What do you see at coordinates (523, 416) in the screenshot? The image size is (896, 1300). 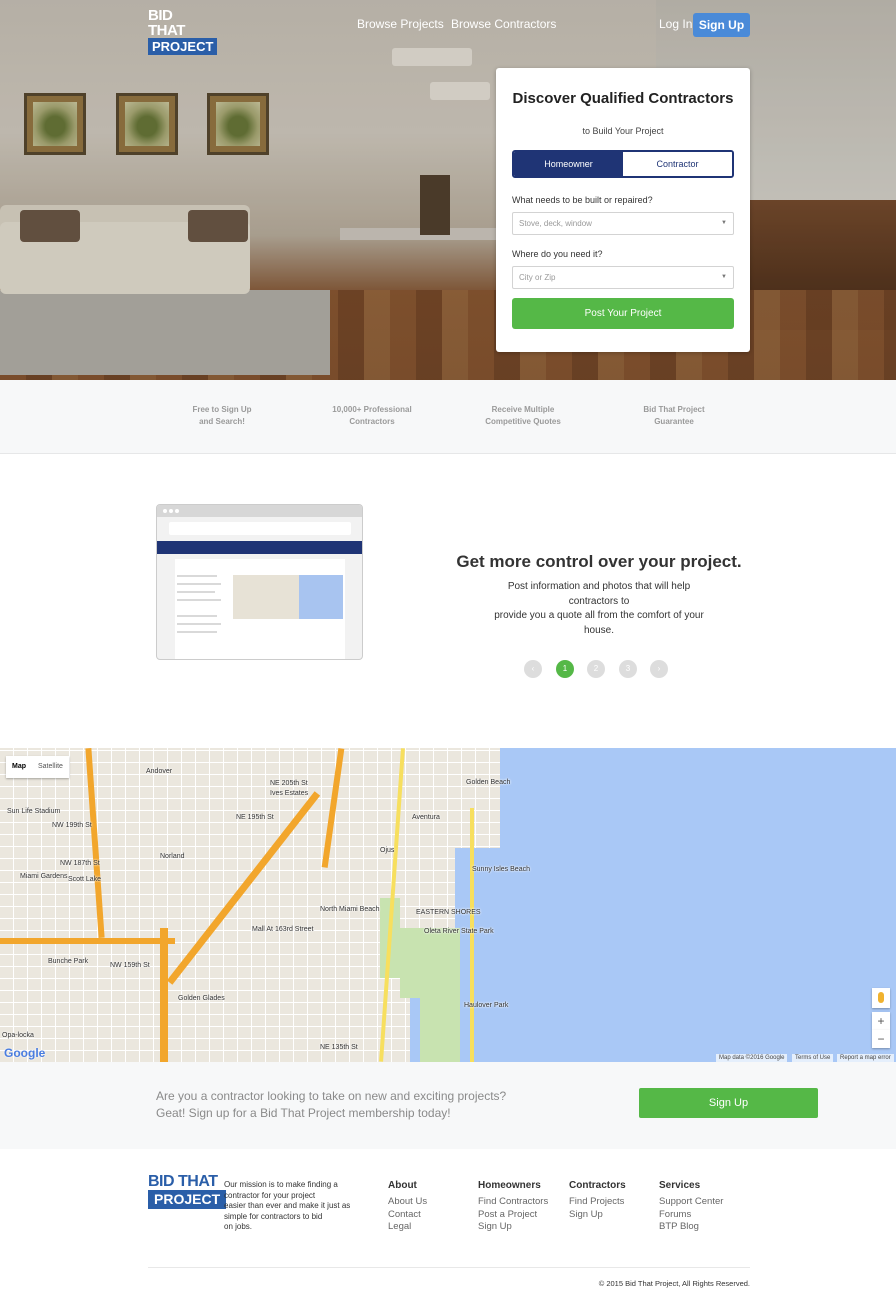 I see `feature-item: Receive Multiple Competitive Quotes` at bounding box center [523, 416].